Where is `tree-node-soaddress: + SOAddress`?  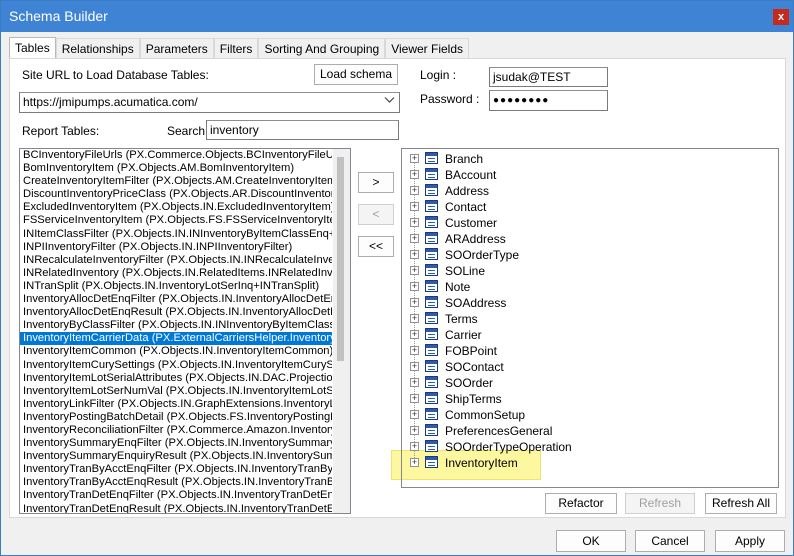 tree-node-soaddress: + SOAddress is located at coordinates (572, 303).